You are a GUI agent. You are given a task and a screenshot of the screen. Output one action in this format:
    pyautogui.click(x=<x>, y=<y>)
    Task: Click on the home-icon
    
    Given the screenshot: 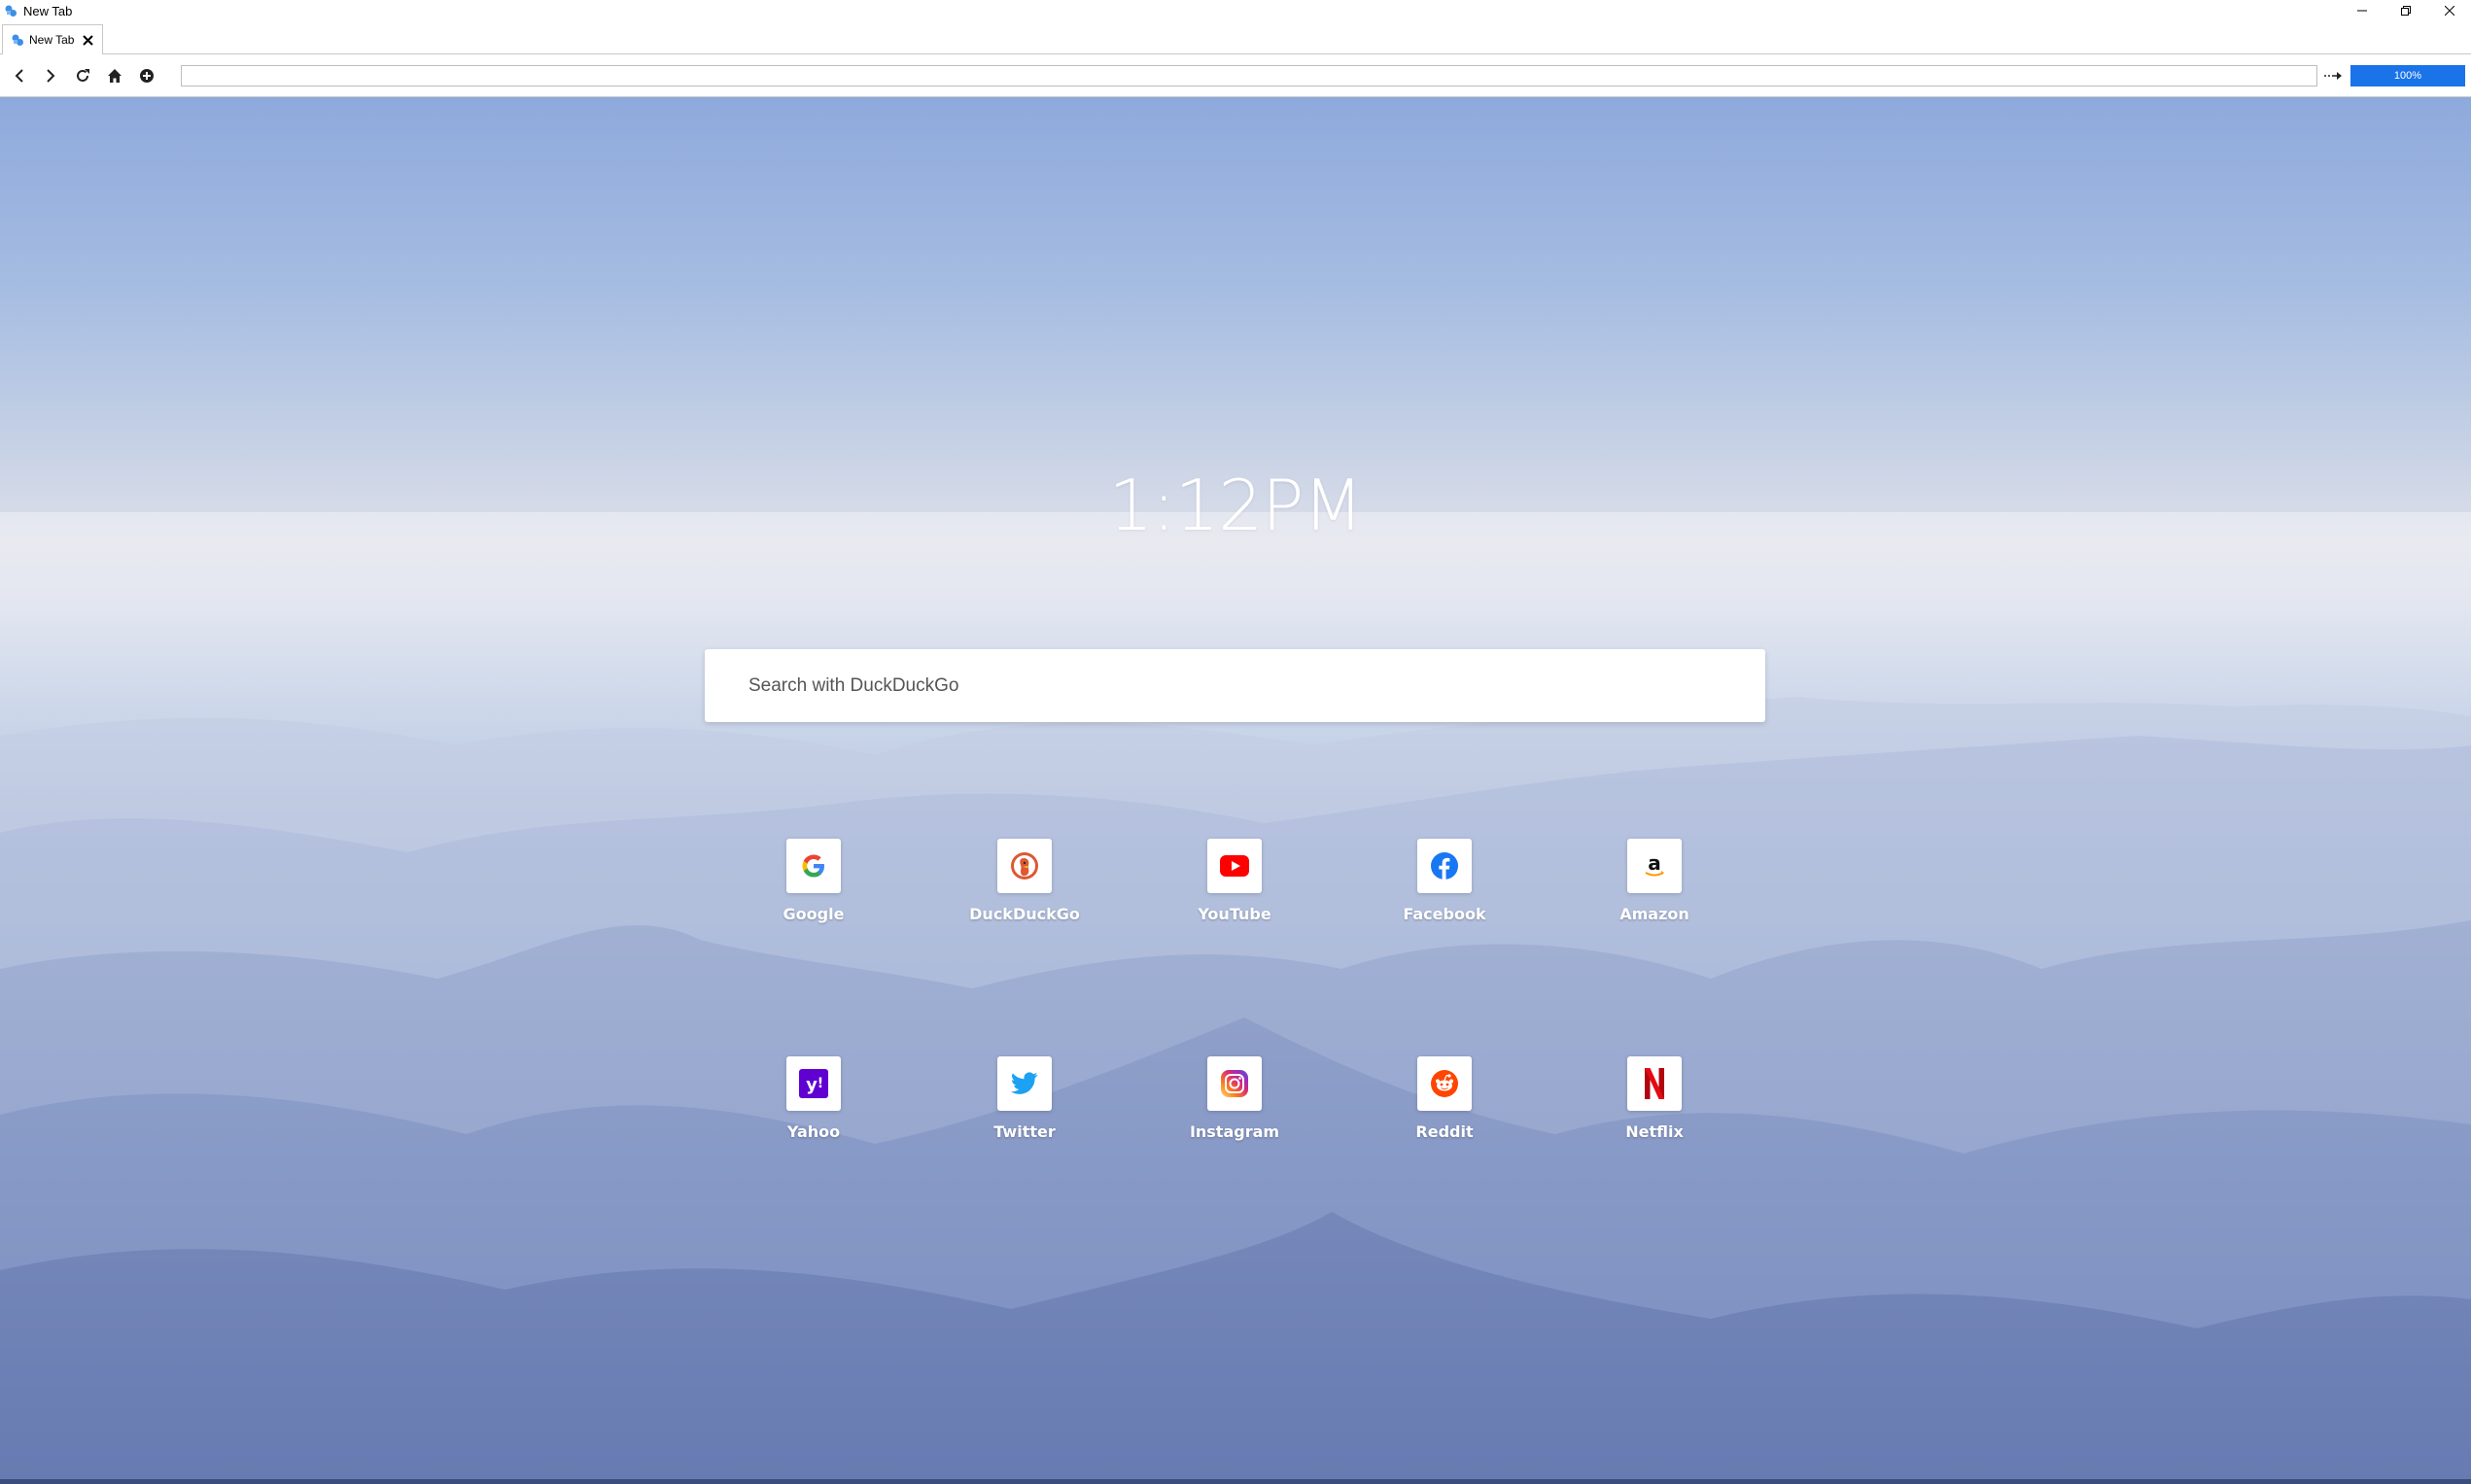 What is the action you would take?
    pyautogui.click(x=115, y=76)
    